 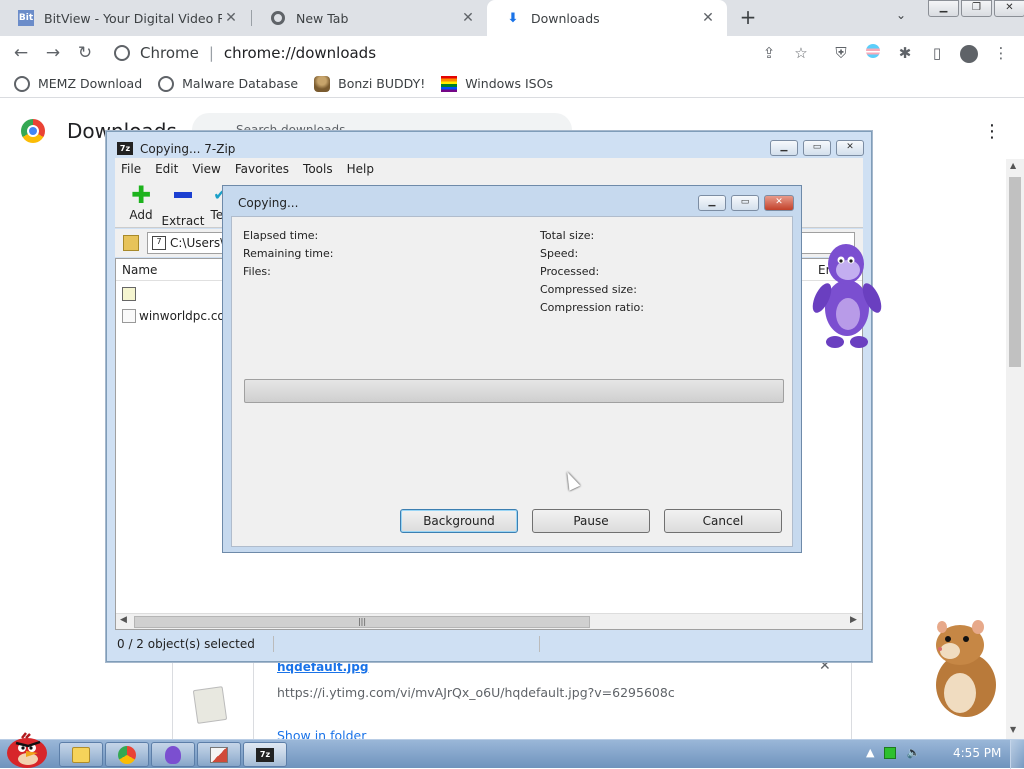 I want to click on menu-favorites: Favorites, so click(x=262, y=169).